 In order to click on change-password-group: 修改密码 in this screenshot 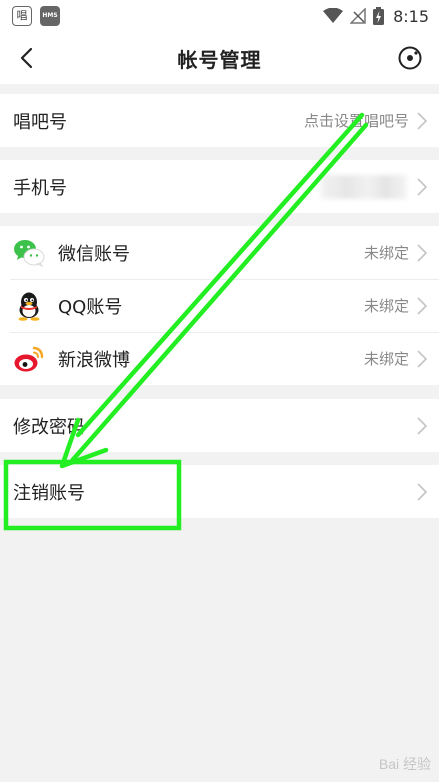, I will do `click(219, 425)`.